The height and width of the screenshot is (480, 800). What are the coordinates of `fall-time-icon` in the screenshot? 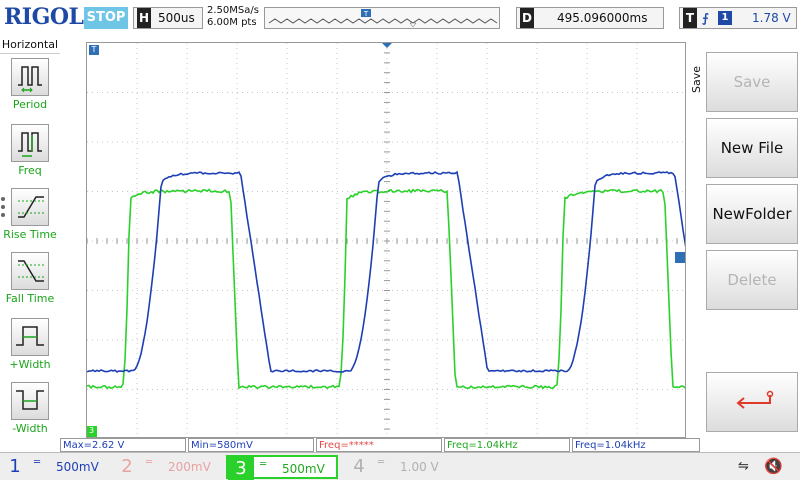 It's located at (30, 271).